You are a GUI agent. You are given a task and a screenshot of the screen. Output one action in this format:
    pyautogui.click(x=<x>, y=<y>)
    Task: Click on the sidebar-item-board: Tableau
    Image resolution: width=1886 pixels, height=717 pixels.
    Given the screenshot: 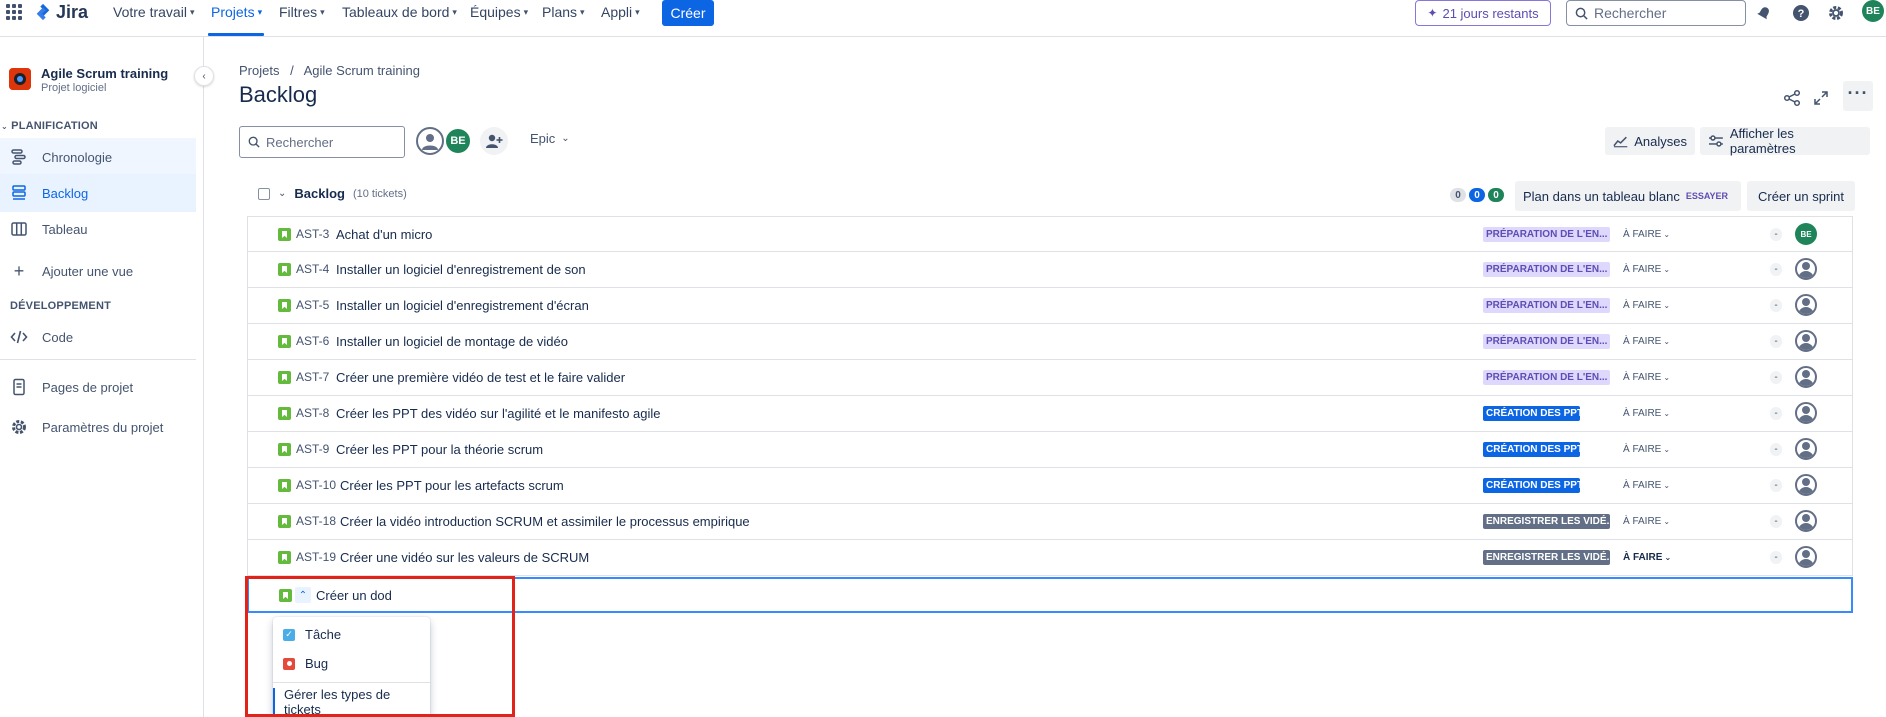 What is the action you would take?
    pyautogui.click(x=98, y=229)
    